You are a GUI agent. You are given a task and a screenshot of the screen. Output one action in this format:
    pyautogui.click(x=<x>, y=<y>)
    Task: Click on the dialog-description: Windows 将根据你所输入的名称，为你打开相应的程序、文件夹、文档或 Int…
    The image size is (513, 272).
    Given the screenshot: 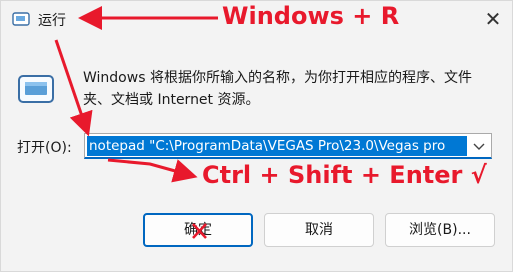 What is the action you would take?
    pyautogui.click(x=277, y=89)
    